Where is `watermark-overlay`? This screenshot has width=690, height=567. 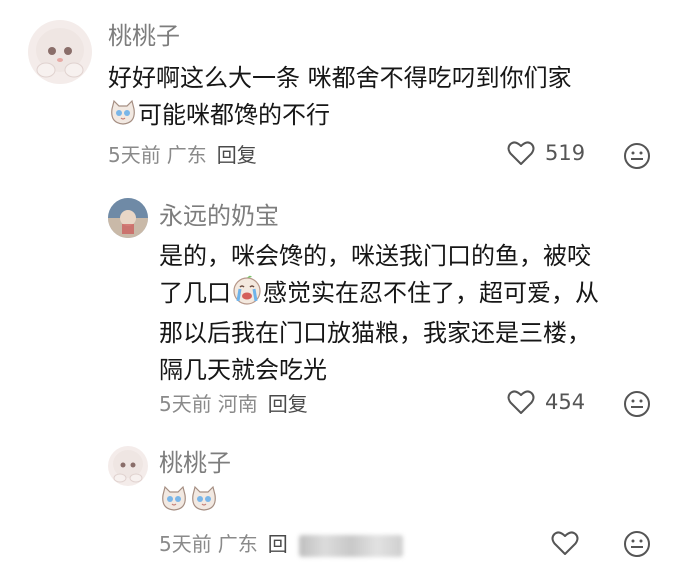 watermark-overlay is located at coordinates (351, 546).